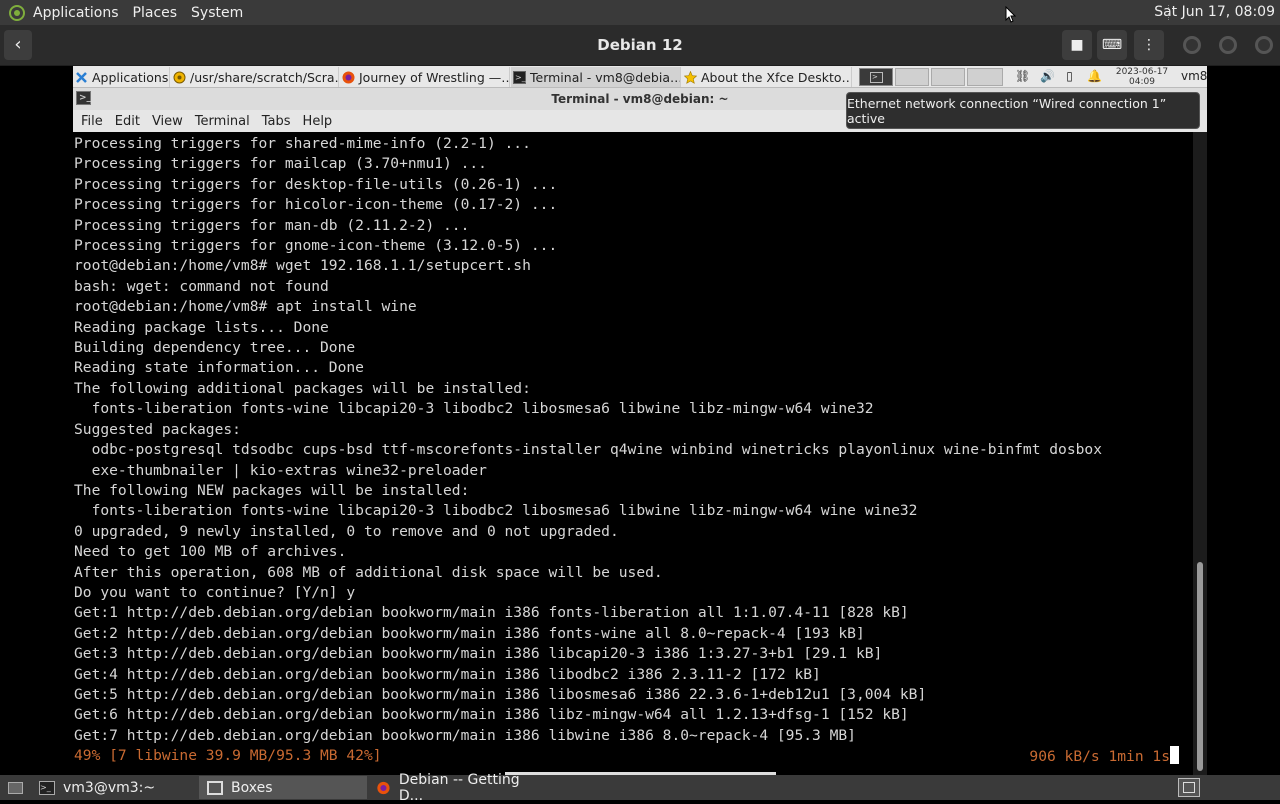  What do you see at coordinates (210, 552) in the screenshot?
I see `terminal-line: Need to get 100 MB of archives.` at bounding box center [210, 552].